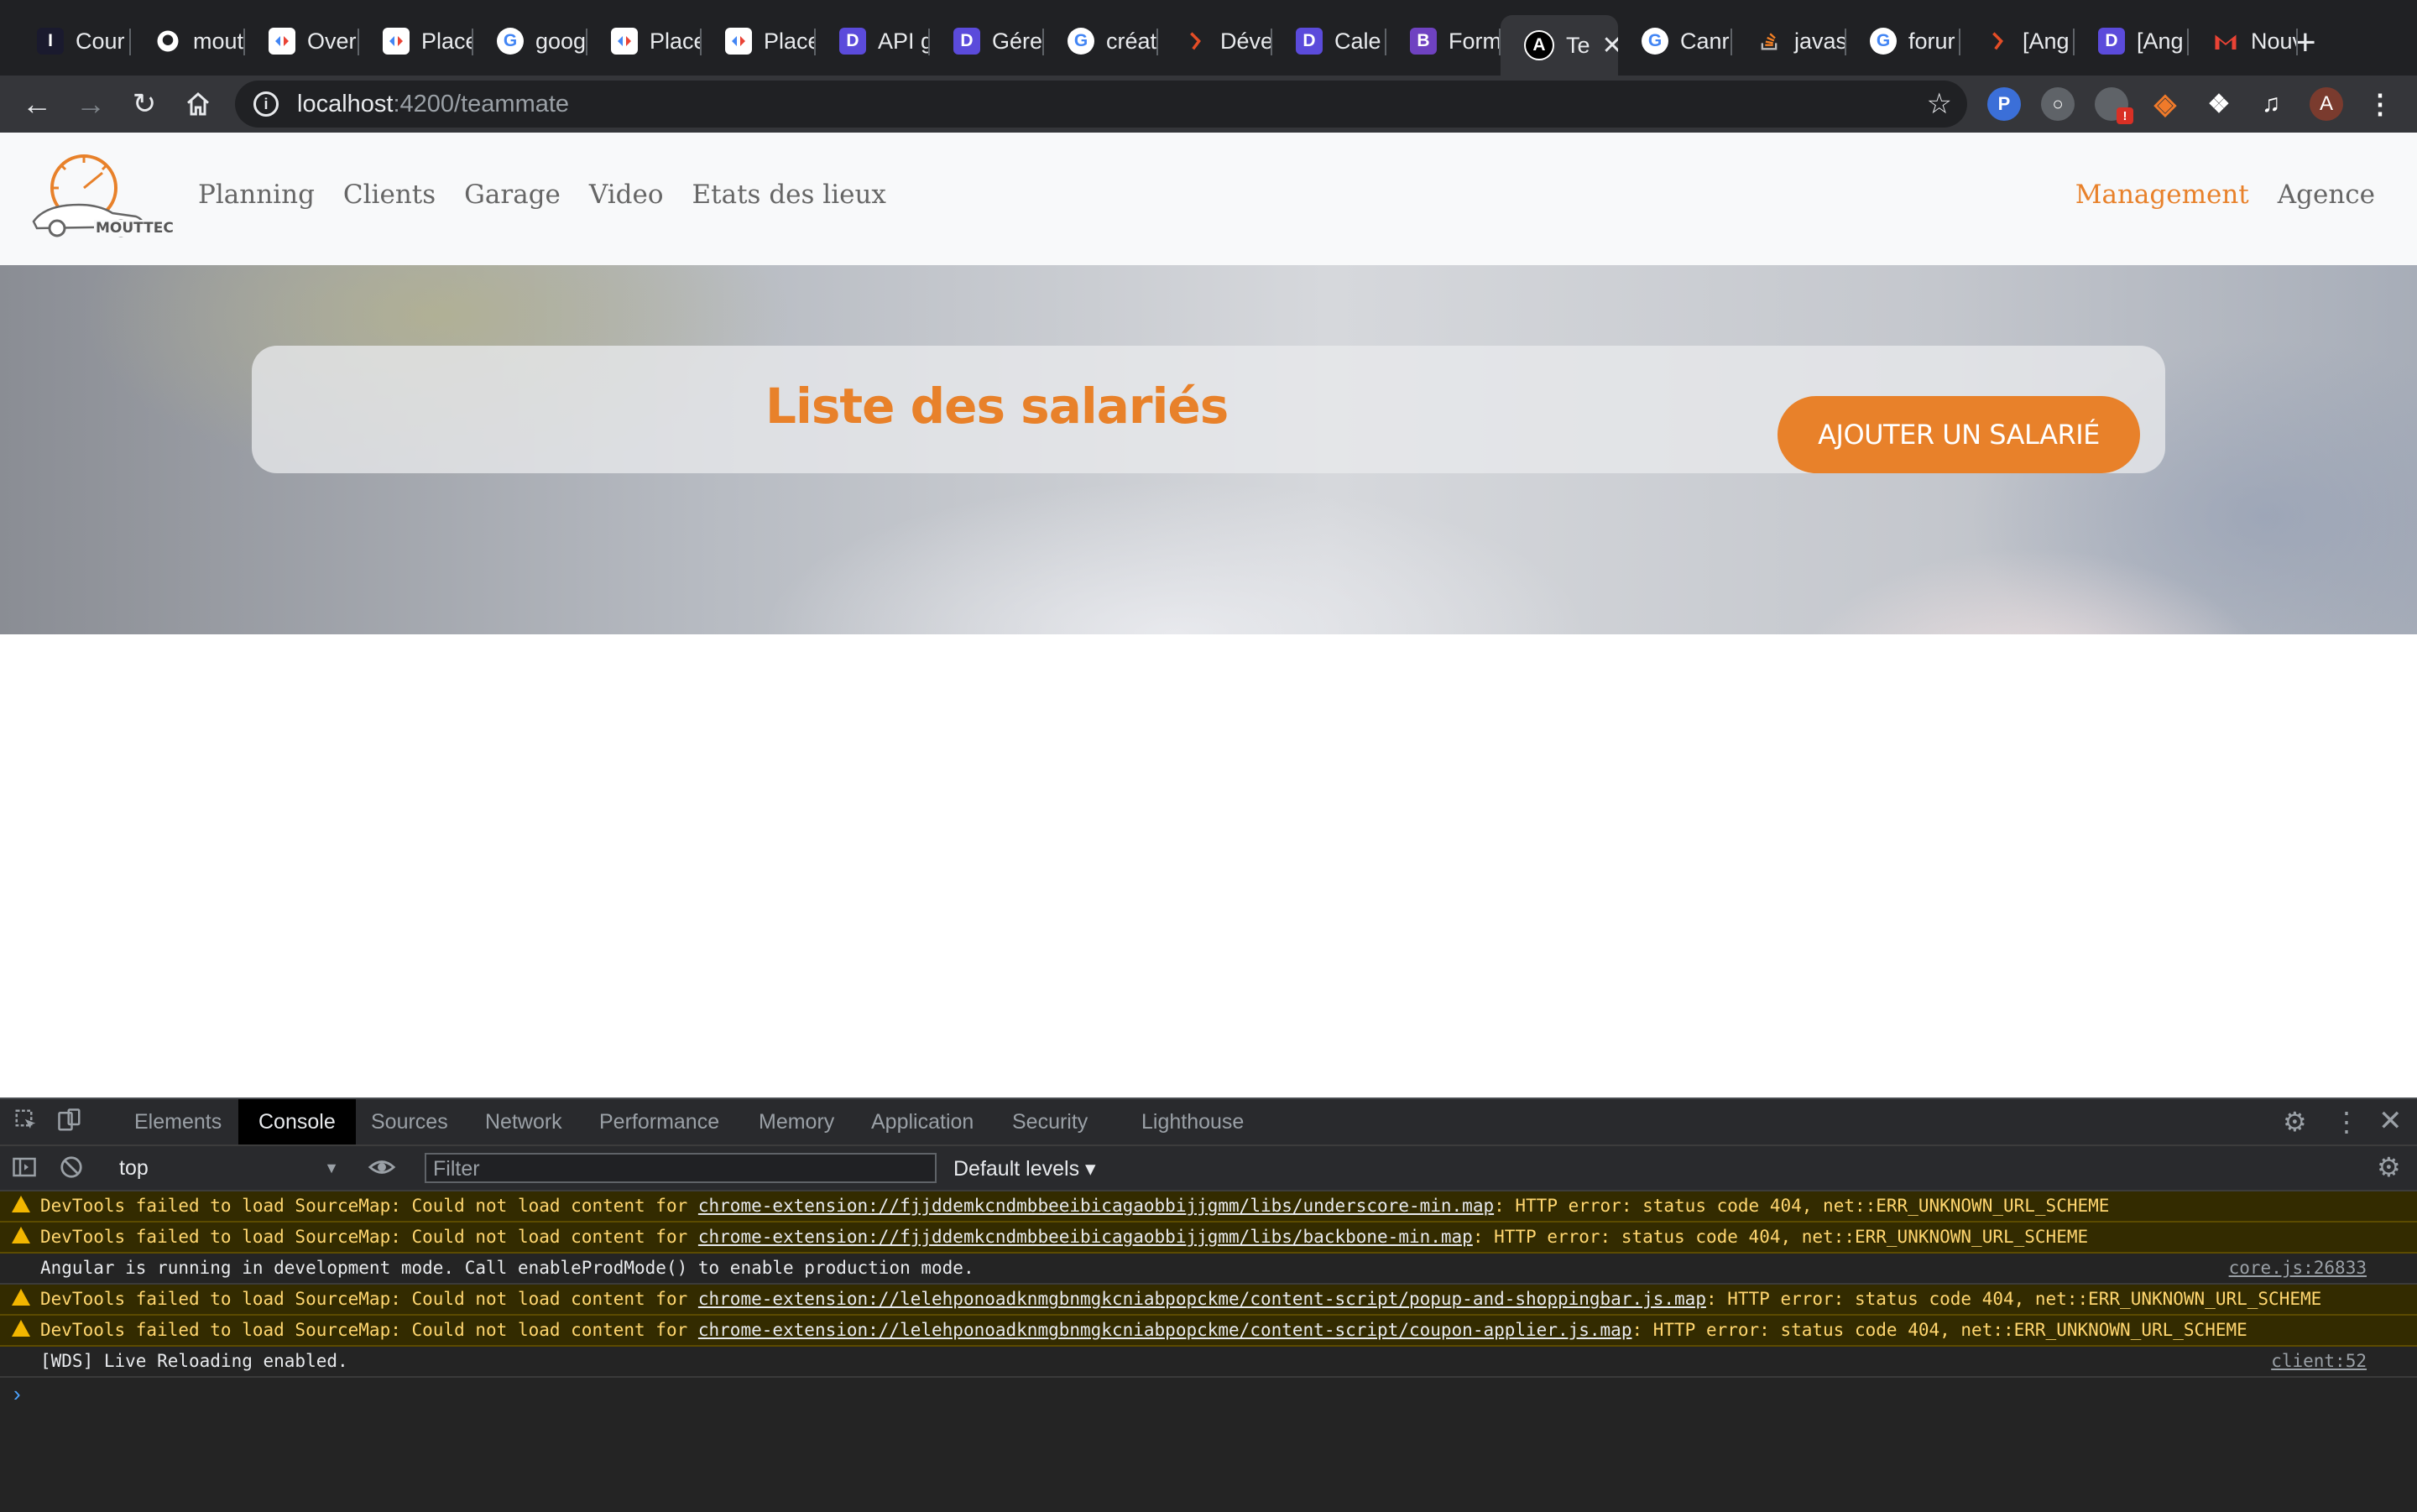  What do you see at coordinates (194, 1361) in the screenshot?
I see `console-message-text: [WDS] Live Reloading enabled.` at bounding box center [194, 1361].